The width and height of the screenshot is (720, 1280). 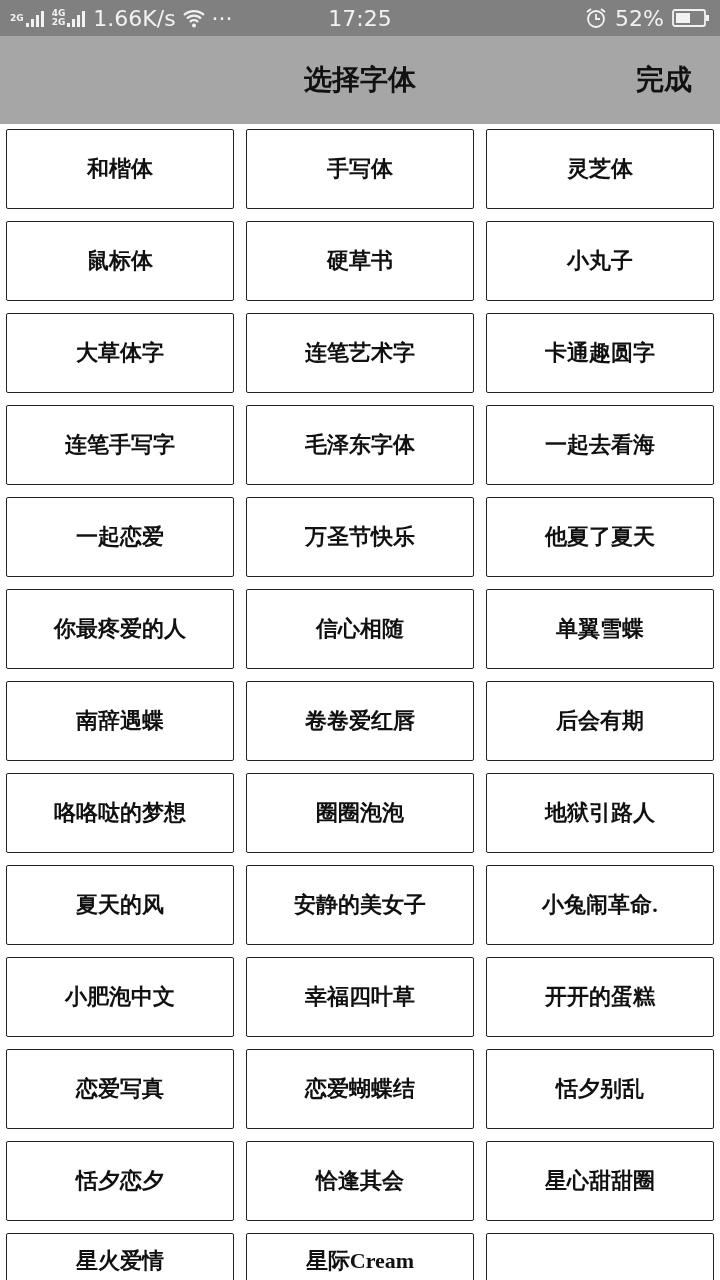 What do you see at coordinates (600, 261) in the screenshot?
I see `font-option: 小丸子` at bounding box center [600, 261].